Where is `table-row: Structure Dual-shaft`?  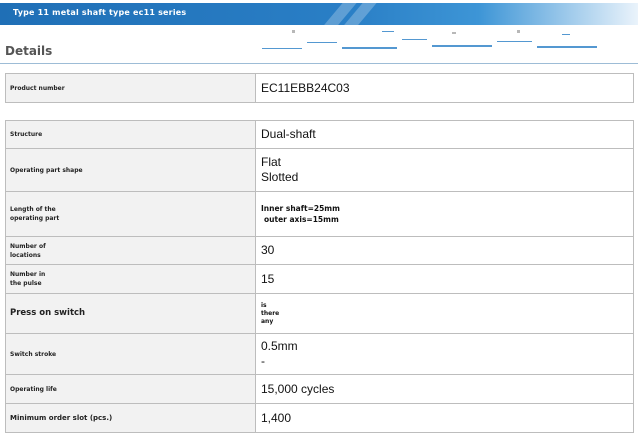 table-row: Structure Dual-shaft is located at coordinates (319, 134).